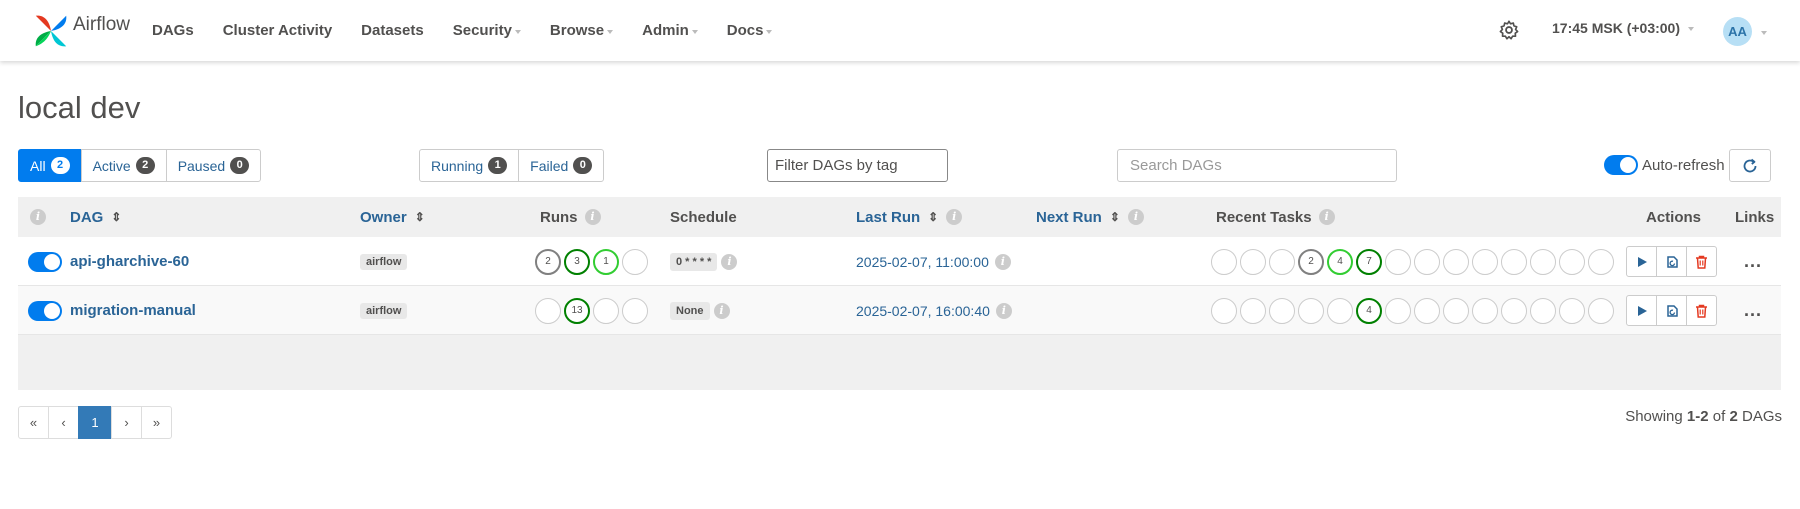  What do you see at coordinates (577, 310) in the screenshot?
I see `run-state-circle: 13` at bounding box center [577, 310].